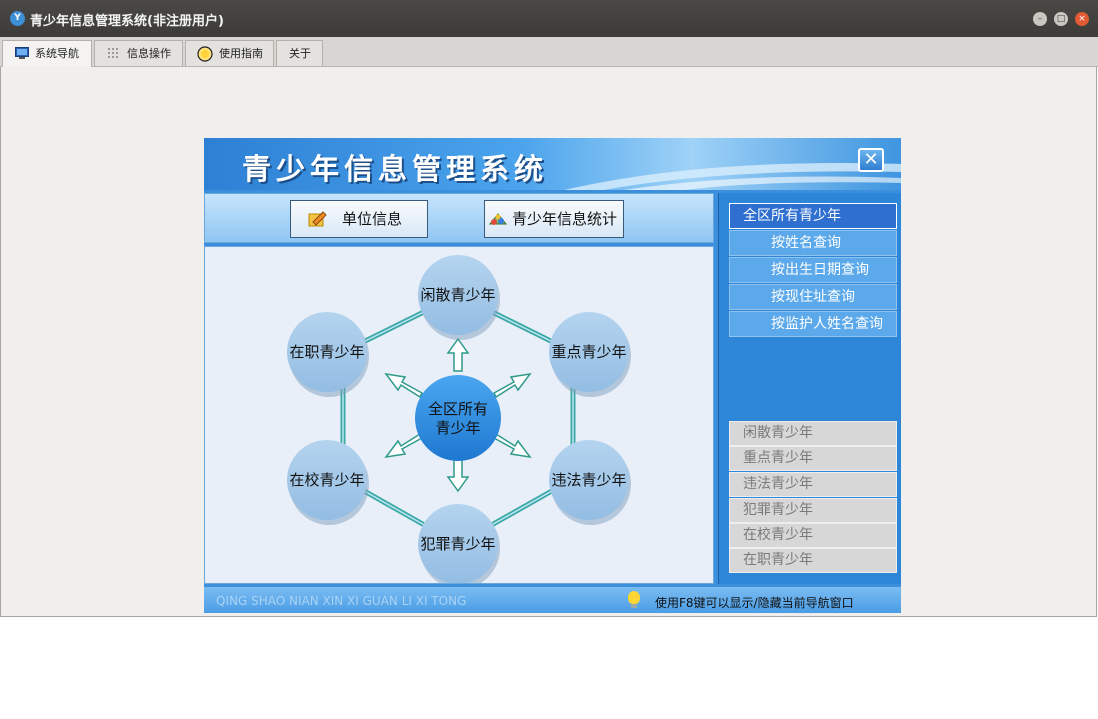 This screenshot has height=719, width=1098. Describe the element at coordinates (327, 479) in the screenshot. I see `node-label: 在校青少年` at that location.